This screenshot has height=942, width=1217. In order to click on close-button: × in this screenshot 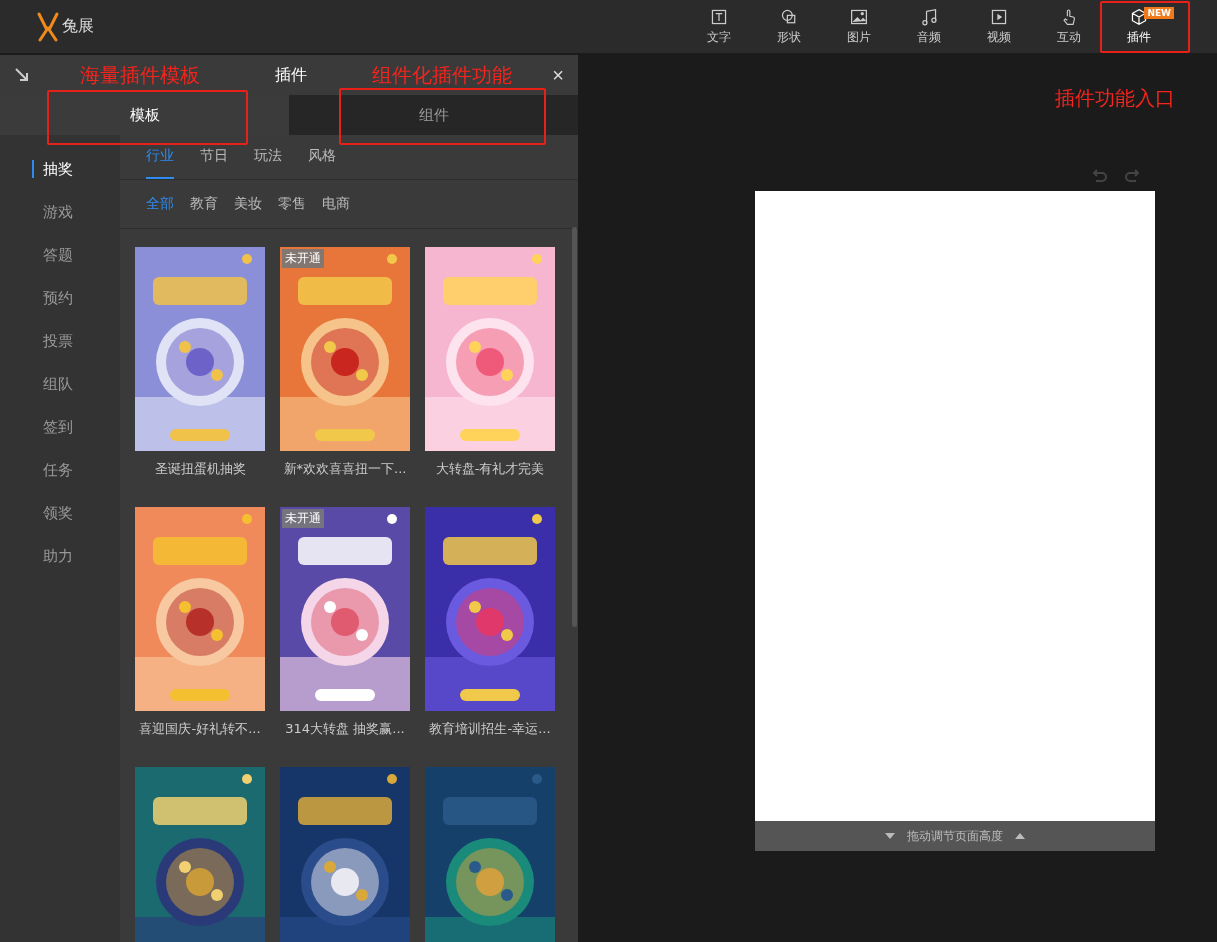, I will do `click(558, 75)`.